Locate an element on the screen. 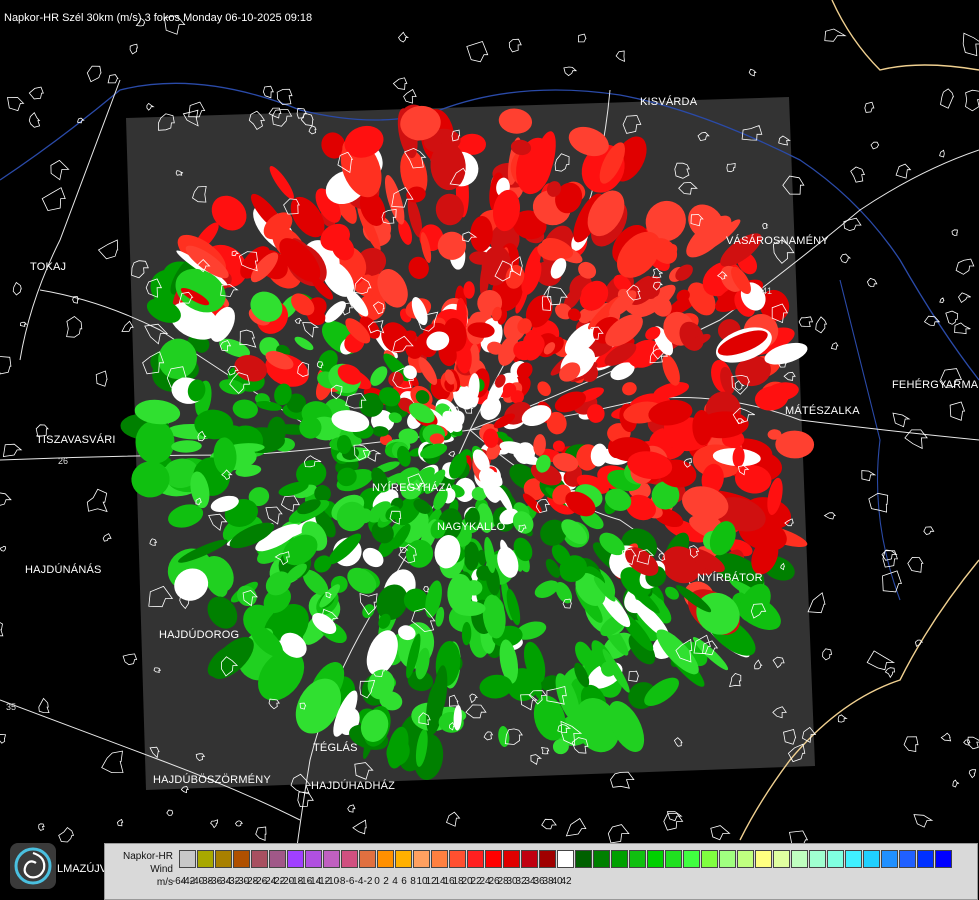 The height and width of the screenshot is (900, 979). road-number: 41 is located at coordinates (767, 291).